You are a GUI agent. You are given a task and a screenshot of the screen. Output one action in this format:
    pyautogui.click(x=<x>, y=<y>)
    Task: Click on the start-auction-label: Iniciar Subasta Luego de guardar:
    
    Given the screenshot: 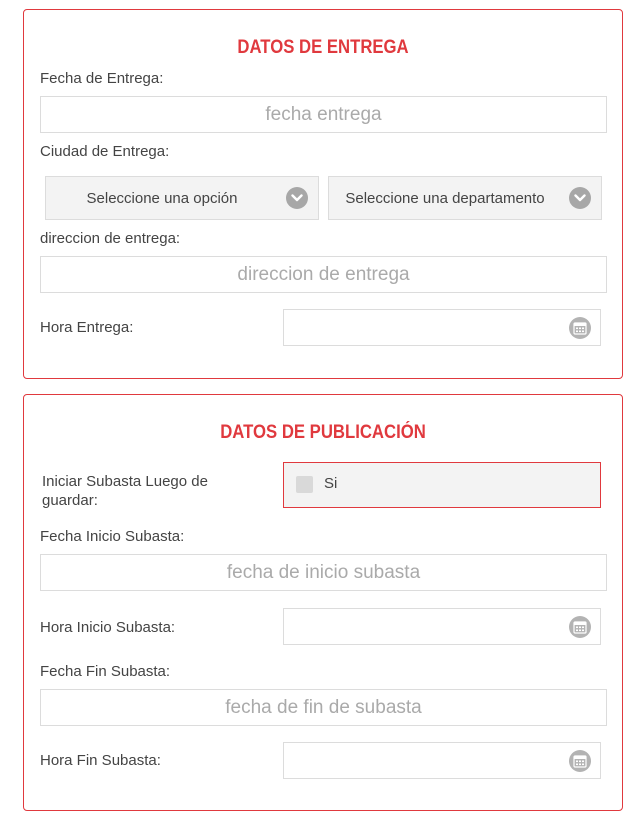 What is the action you would take?
    pyautogui.click(x=125, y=491)
    